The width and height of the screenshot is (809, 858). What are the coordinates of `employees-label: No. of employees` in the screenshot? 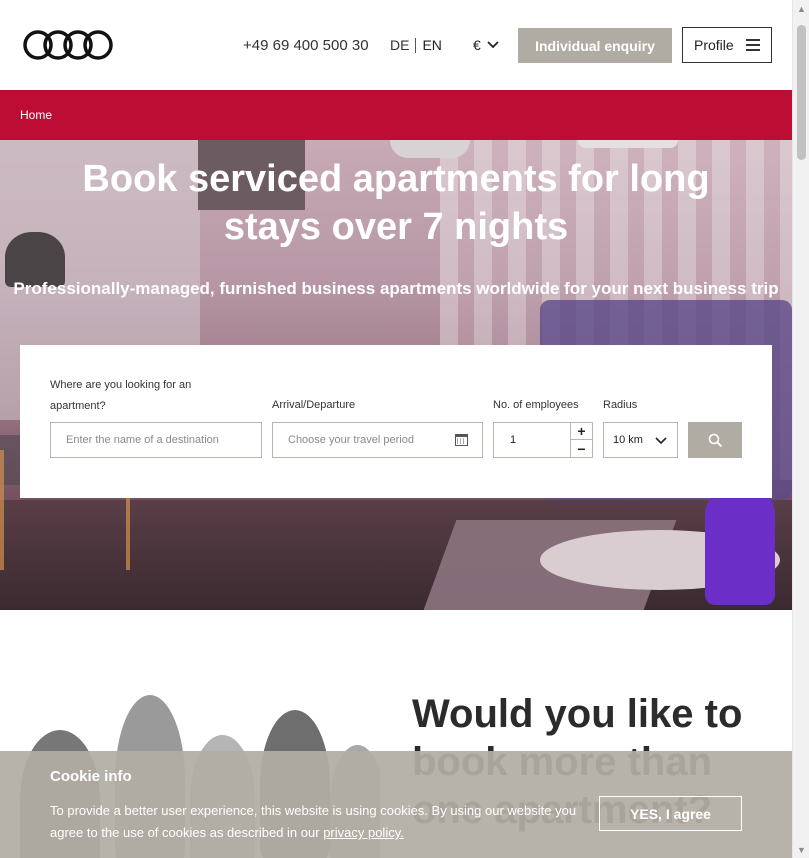 It's located at (536, 405).